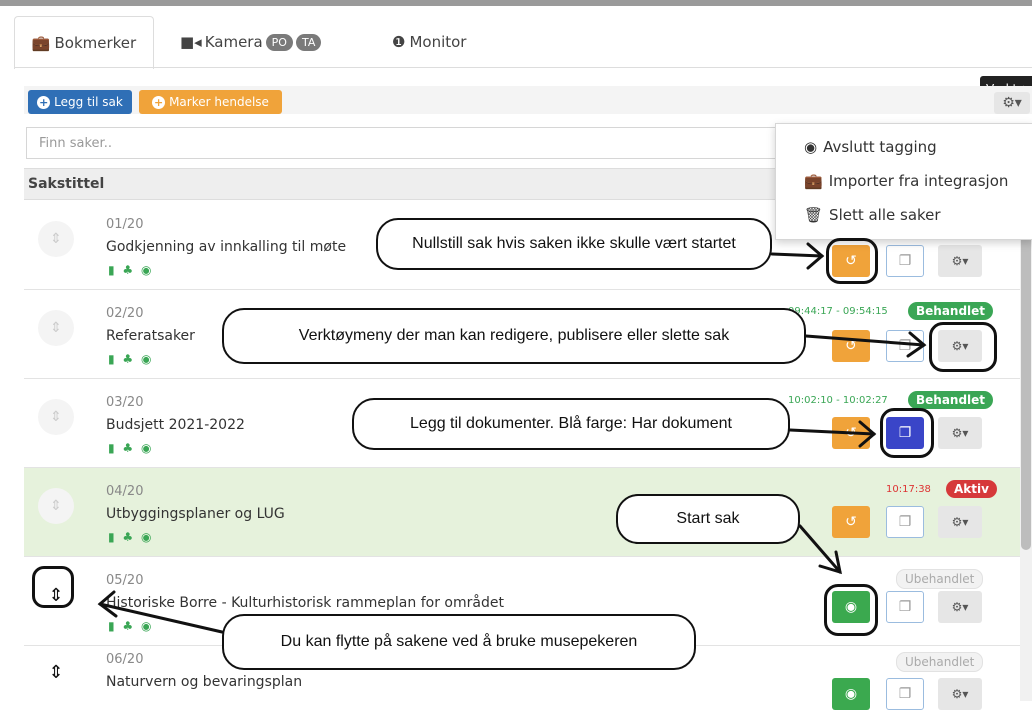  Describe the element at coordinates (66, 184) in the screenshot. I see `column-header-label: Sakstittel` at that location.